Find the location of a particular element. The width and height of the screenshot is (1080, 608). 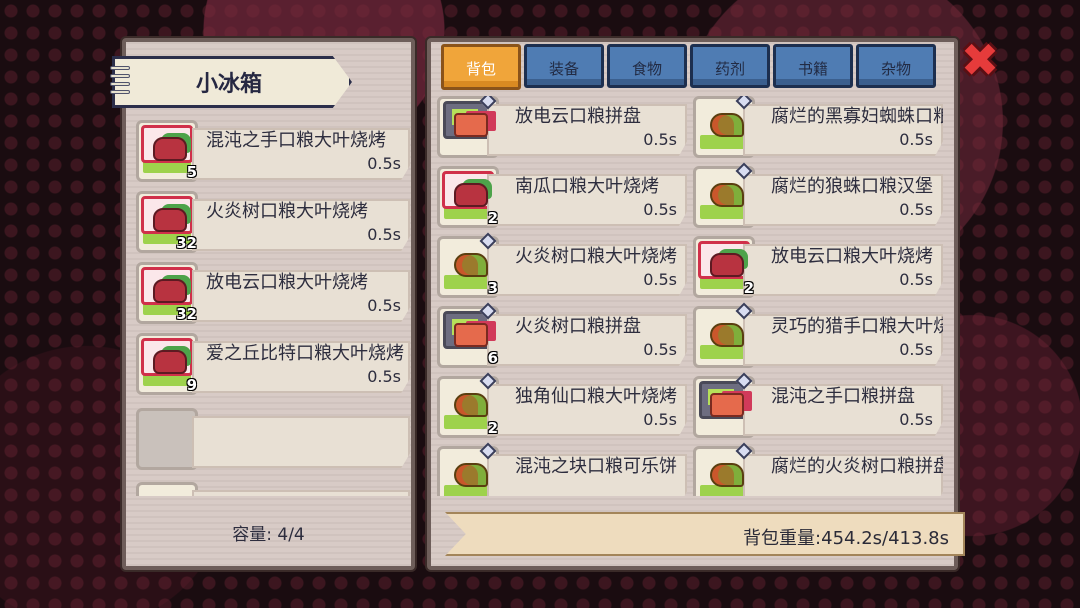

tab-4: 书籍 is located at coordinates (813, 66).